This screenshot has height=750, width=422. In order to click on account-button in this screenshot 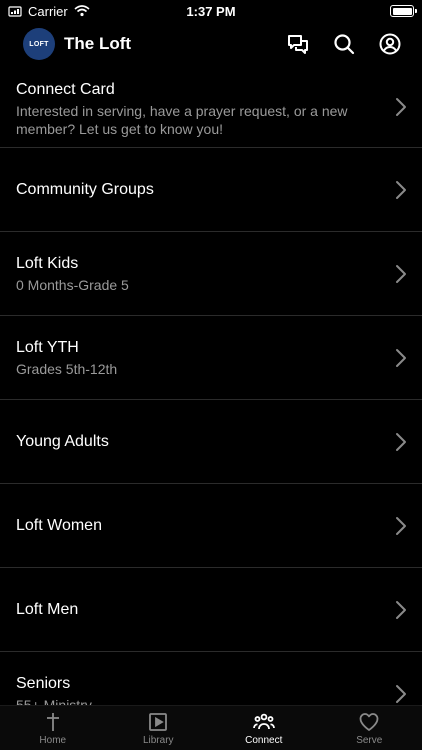, I will do `click(390, 44)`.